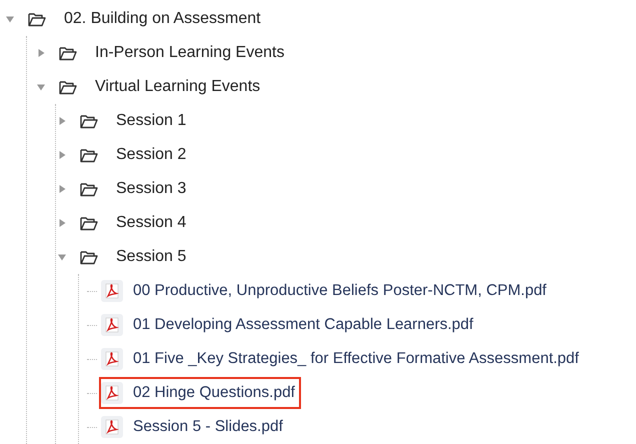 The image size is (636, 444). What do you see at coordinates (200, 393) in the screenshot?
I see `highlighted-file-item: 02 Hinge Questions.pdf` at bounding box center [200, 393].